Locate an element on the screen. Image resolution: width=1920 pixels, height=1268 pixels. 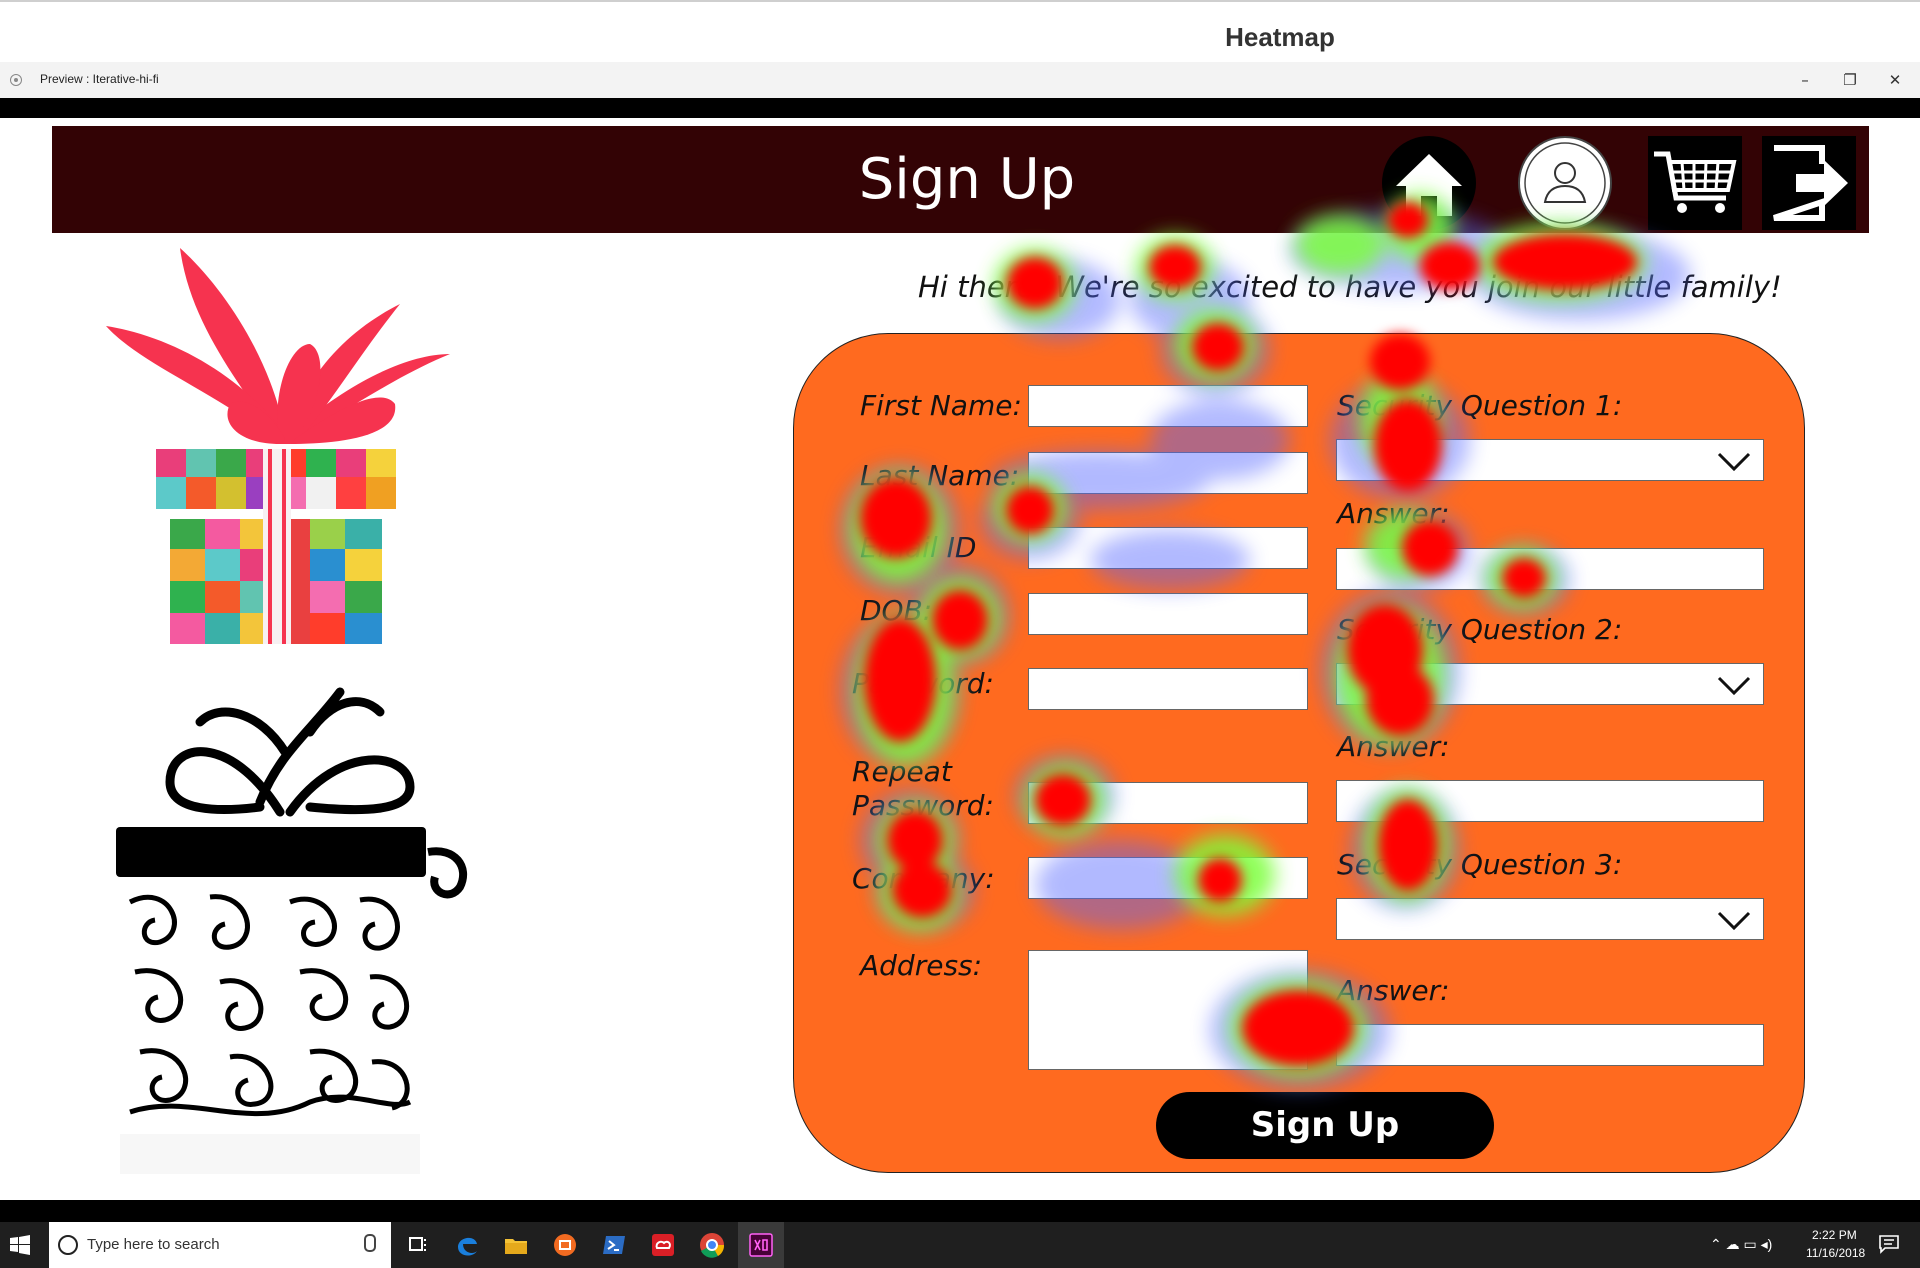
password-field is located at coordinates (1168, 689).